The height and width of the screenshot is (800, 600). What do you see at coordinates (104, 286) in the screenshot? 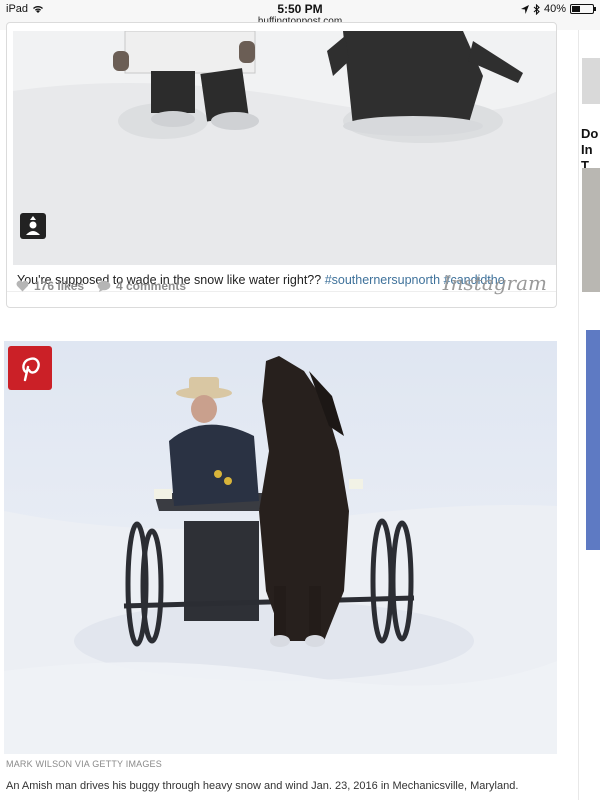
I see `comment-icon` at bounding box center [104, 286].